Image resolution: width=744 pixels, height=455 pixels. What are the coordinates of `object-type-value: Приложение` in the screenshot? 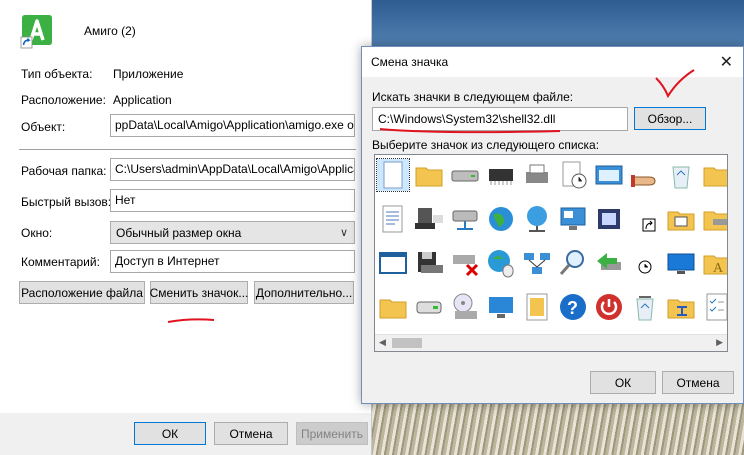 It's located at (148, 74).